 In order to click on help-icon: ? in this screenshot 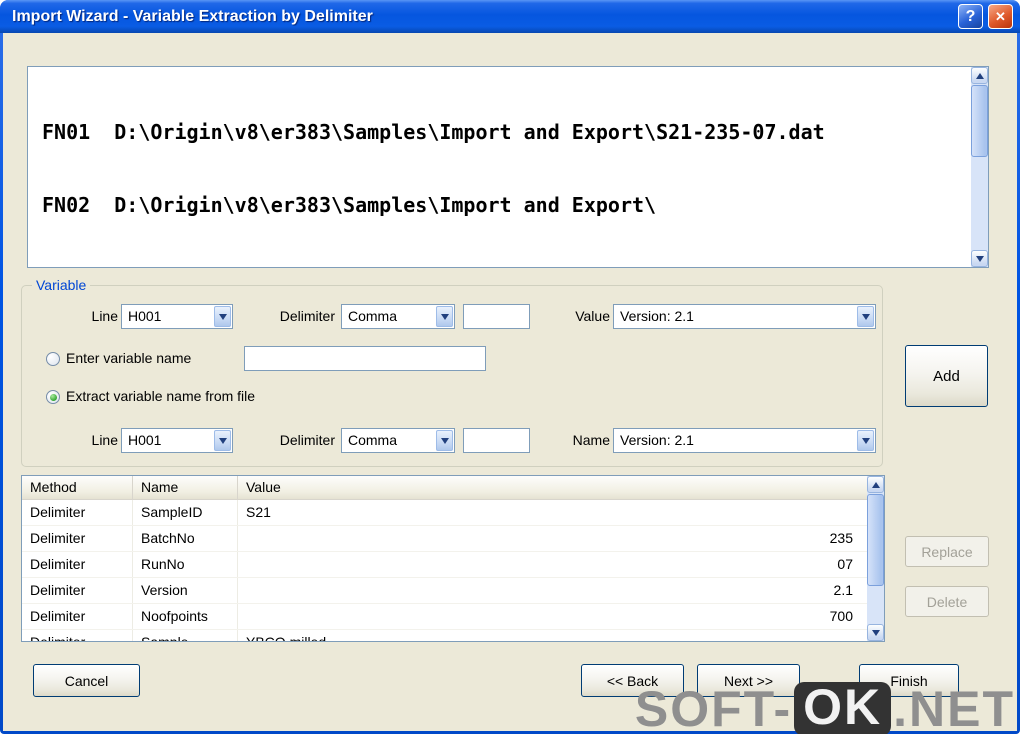, I will do `click(970, 16)`.